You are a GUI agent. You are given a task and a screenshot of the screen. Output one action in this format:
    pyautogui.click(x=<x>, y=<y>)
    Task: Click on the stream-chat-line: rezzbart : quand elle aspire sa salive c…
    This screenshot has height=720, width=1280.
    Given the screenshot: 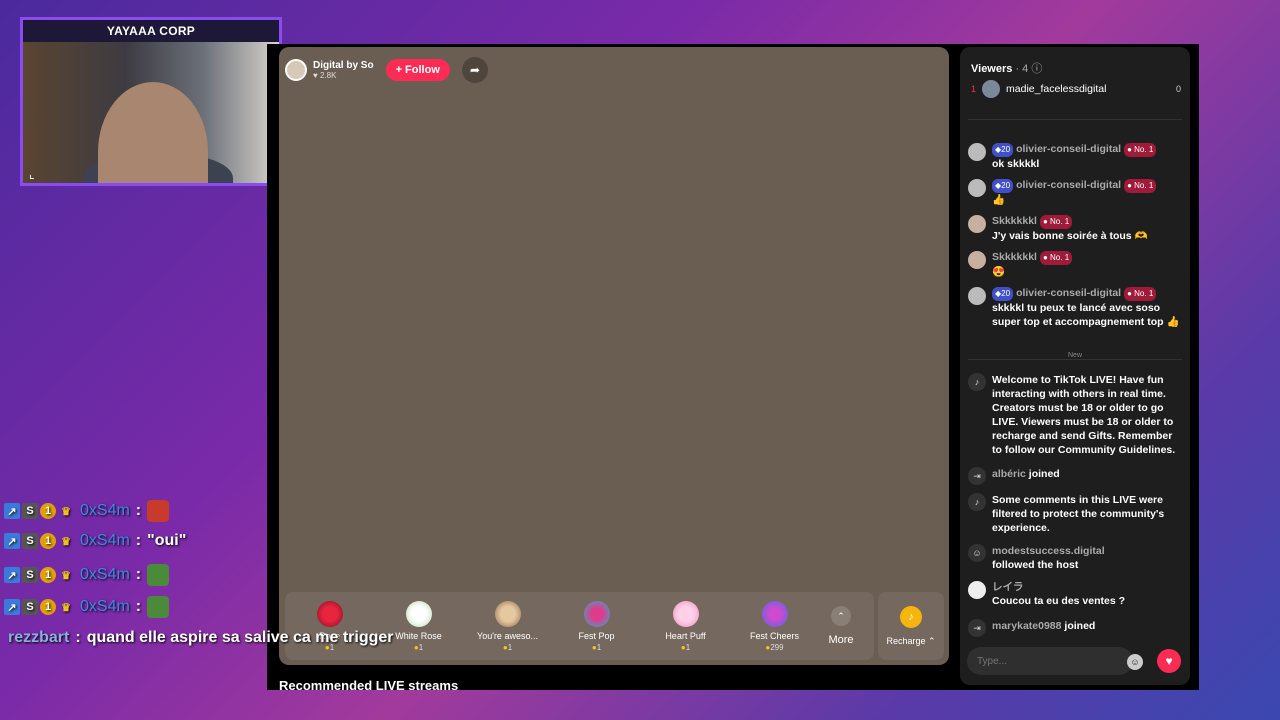 What is the action you would take?
    pyautogui.click(x=201, y=638)
    